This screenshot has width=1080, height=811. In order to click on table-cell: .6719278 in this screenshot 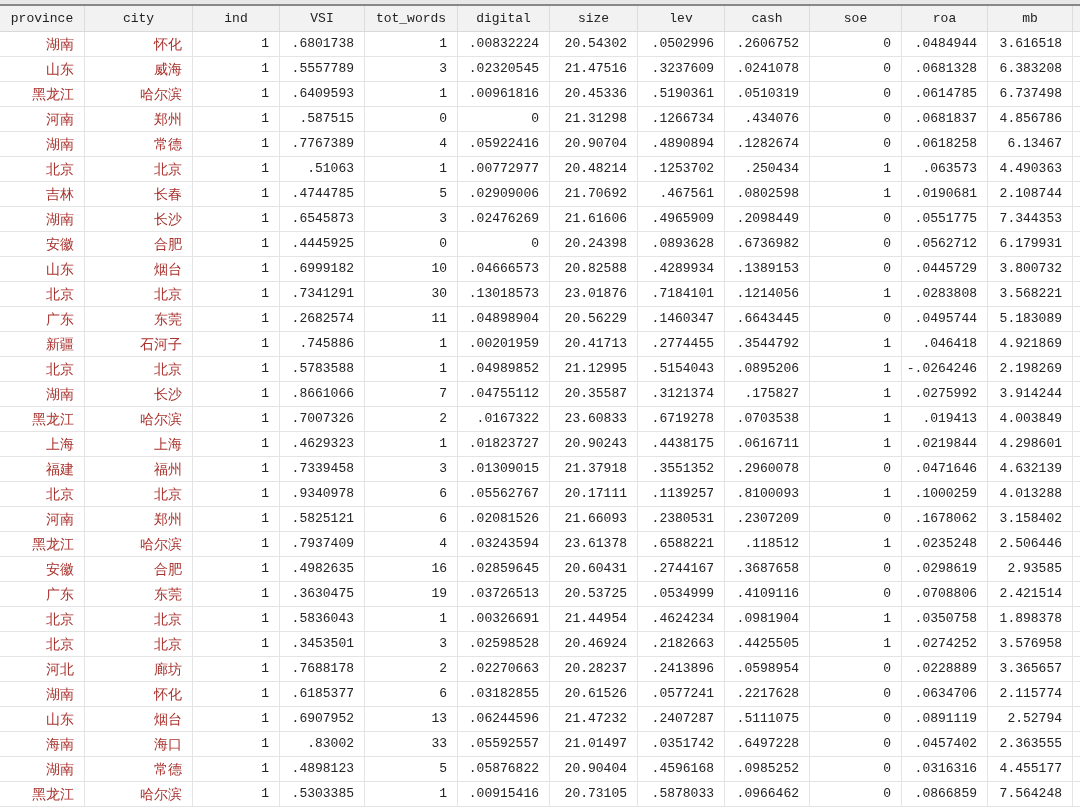, I will do `click(681, 419)`.